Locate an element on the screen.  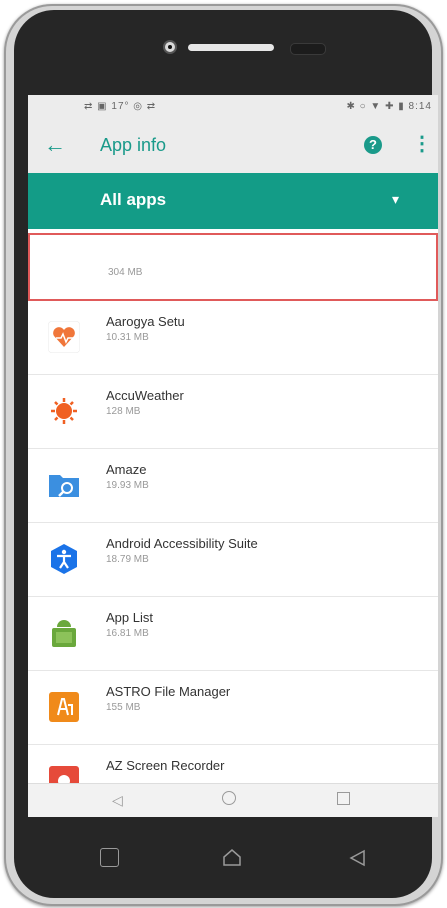
app-size: 155 MB is located at coordinates (123, 707).